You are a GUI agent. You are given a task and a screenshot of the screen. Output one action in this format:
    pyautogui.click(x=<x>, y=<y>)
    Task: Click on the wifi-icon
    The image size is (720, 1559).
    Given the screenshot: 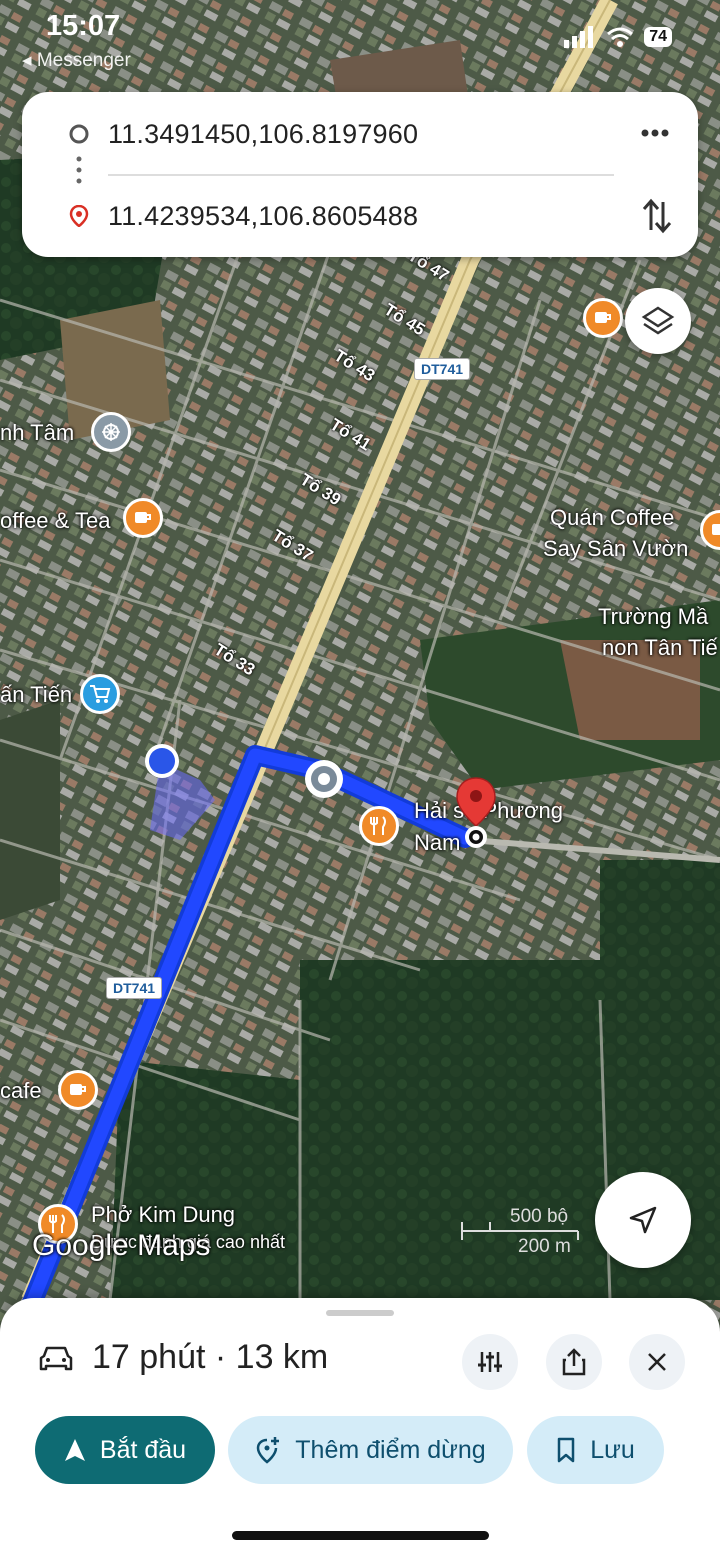 What is the action you would take?
    pyautogui.click(x=620, y=37)
    